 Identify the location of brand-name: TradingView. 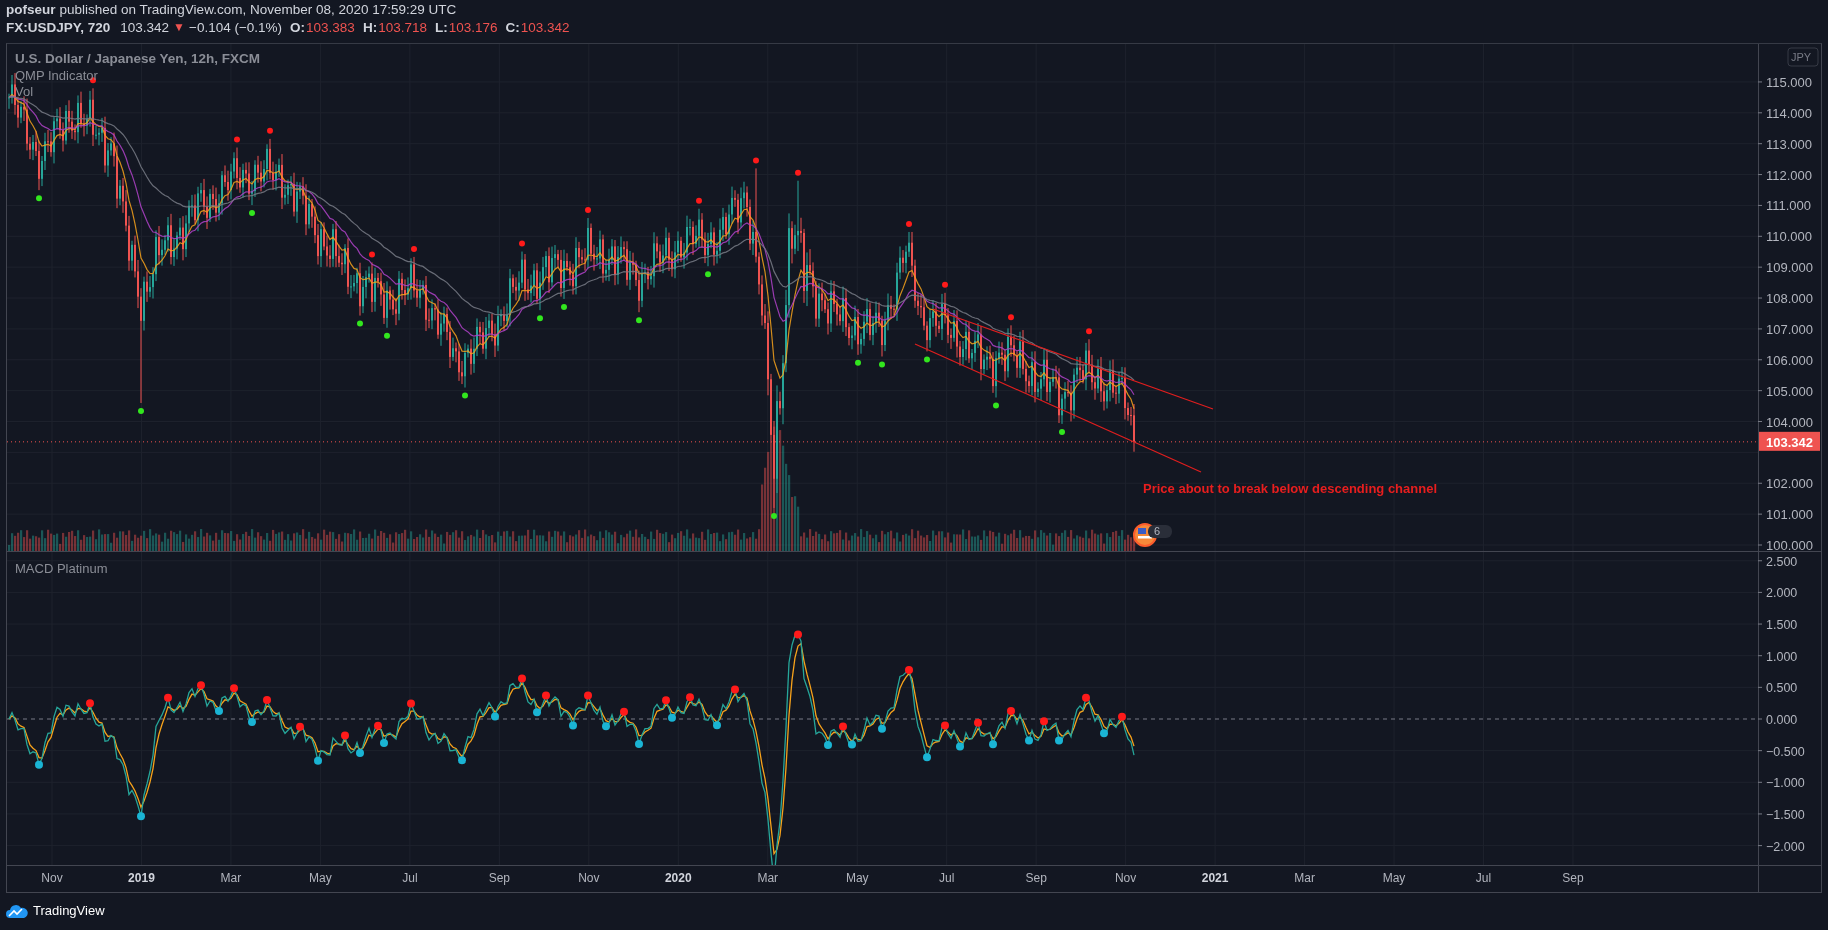
(69, 910).